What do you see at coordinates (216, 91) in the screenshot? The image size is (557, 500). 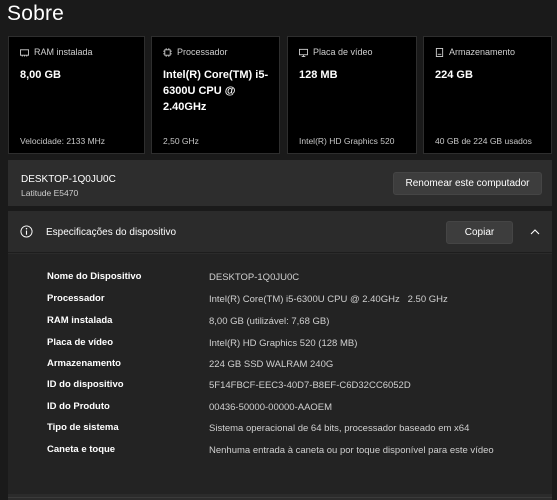 I see `processor-card-value: Intel(R) Core(TM) i5-6300U CPU @ 2.40GHz` at bounding box center [216, 91].